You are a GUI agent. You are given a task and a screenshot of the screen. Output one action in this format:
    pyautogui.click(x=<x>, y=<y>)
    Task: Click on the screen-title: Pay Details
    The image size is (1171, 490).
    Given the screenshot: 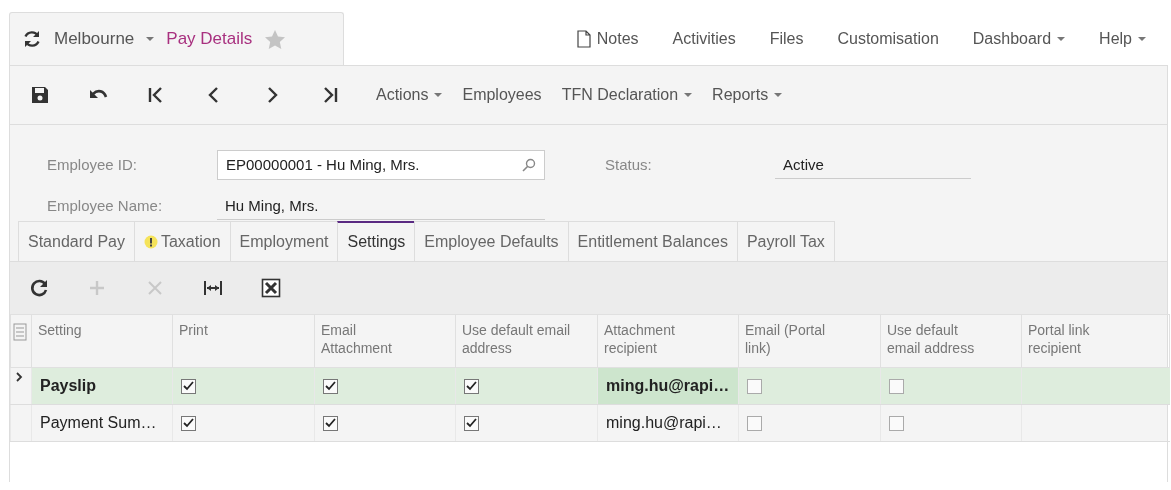 What is the action you would take?
    pyautogui.click(x=209, y=39)
    